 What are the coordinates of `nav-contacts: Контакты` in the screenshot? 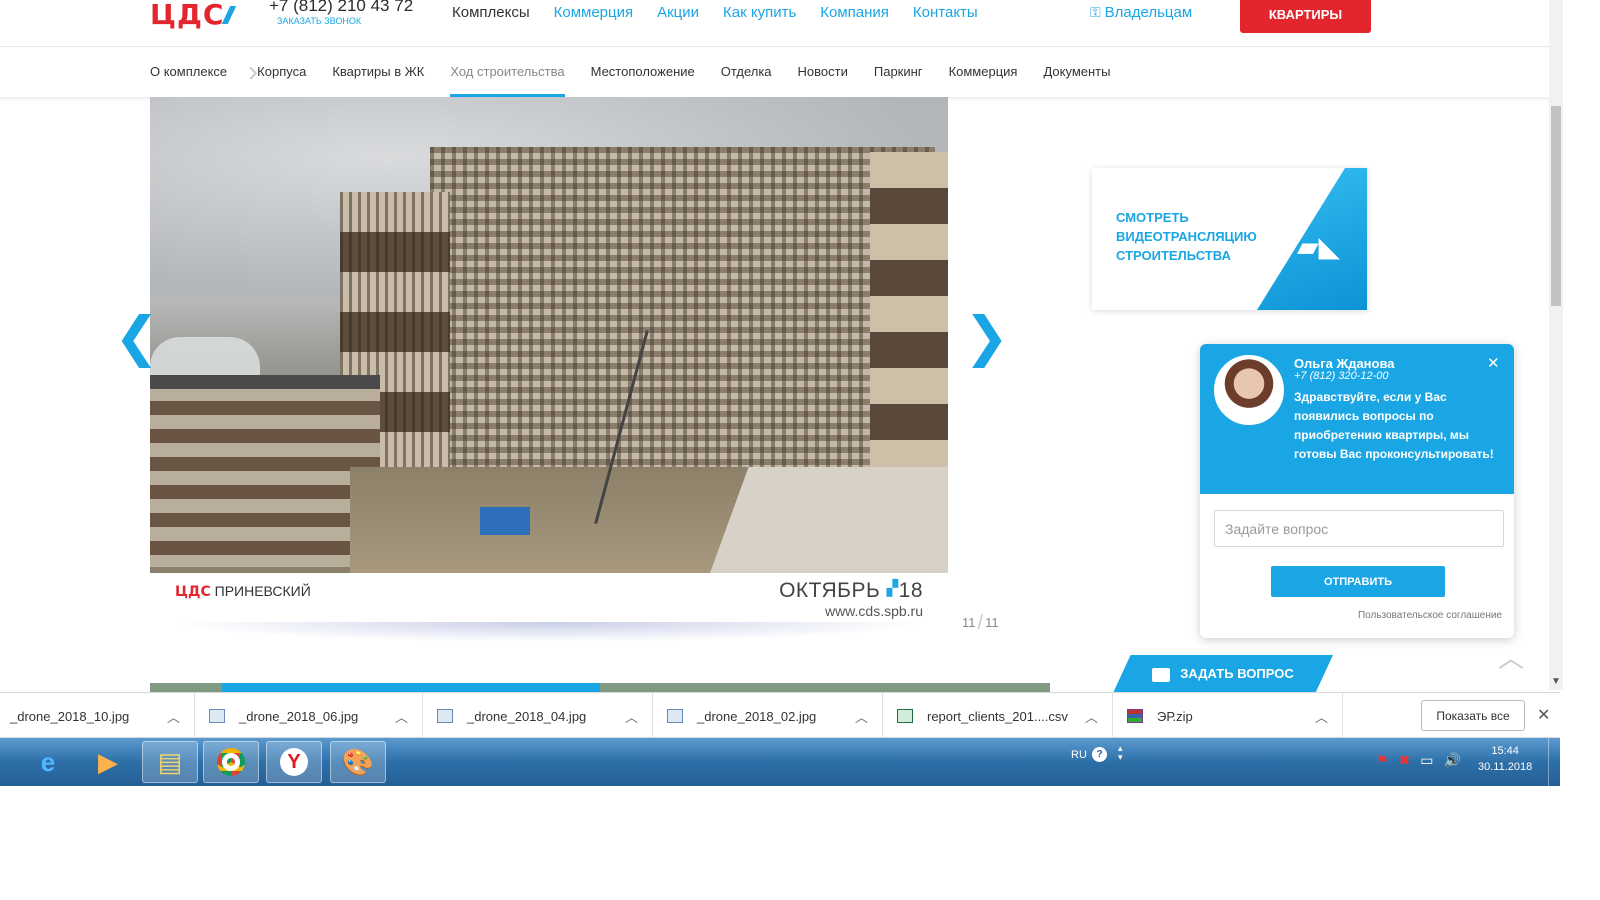 It's located at (945, 12).